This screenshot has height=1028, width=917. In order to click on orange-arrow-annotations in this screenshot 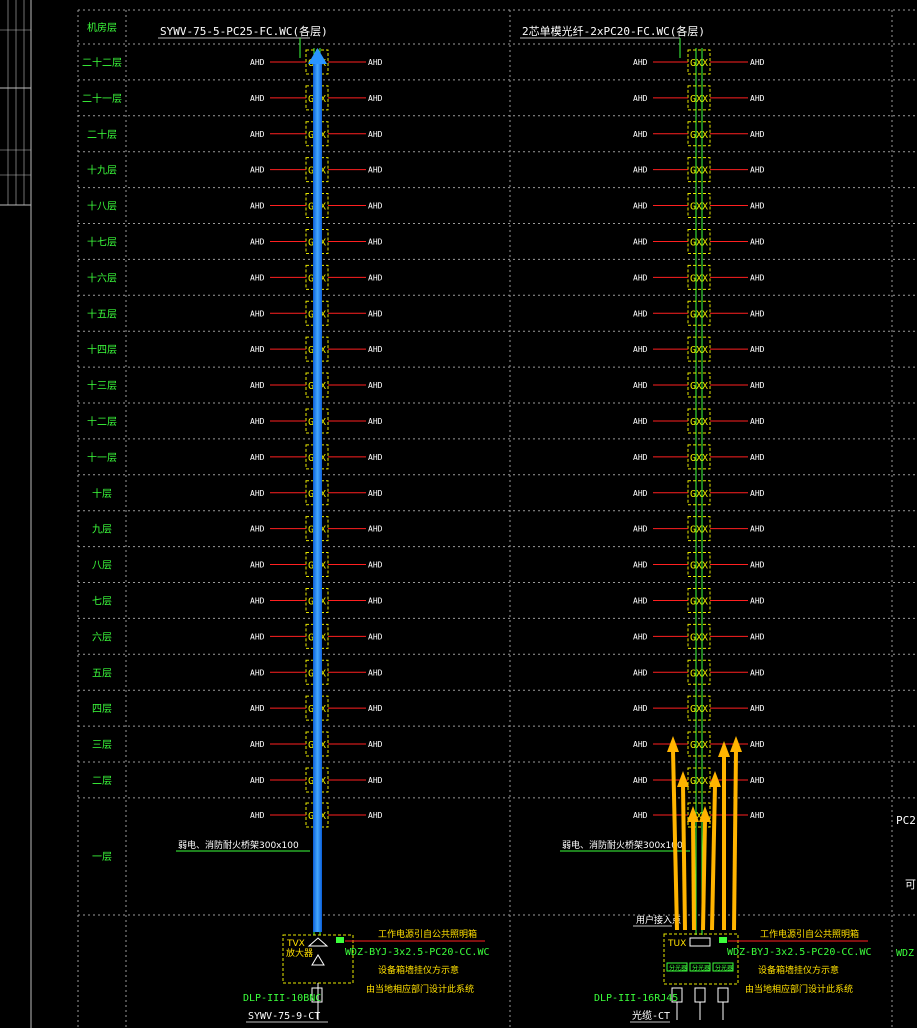, I will do `click(704, 833)`.